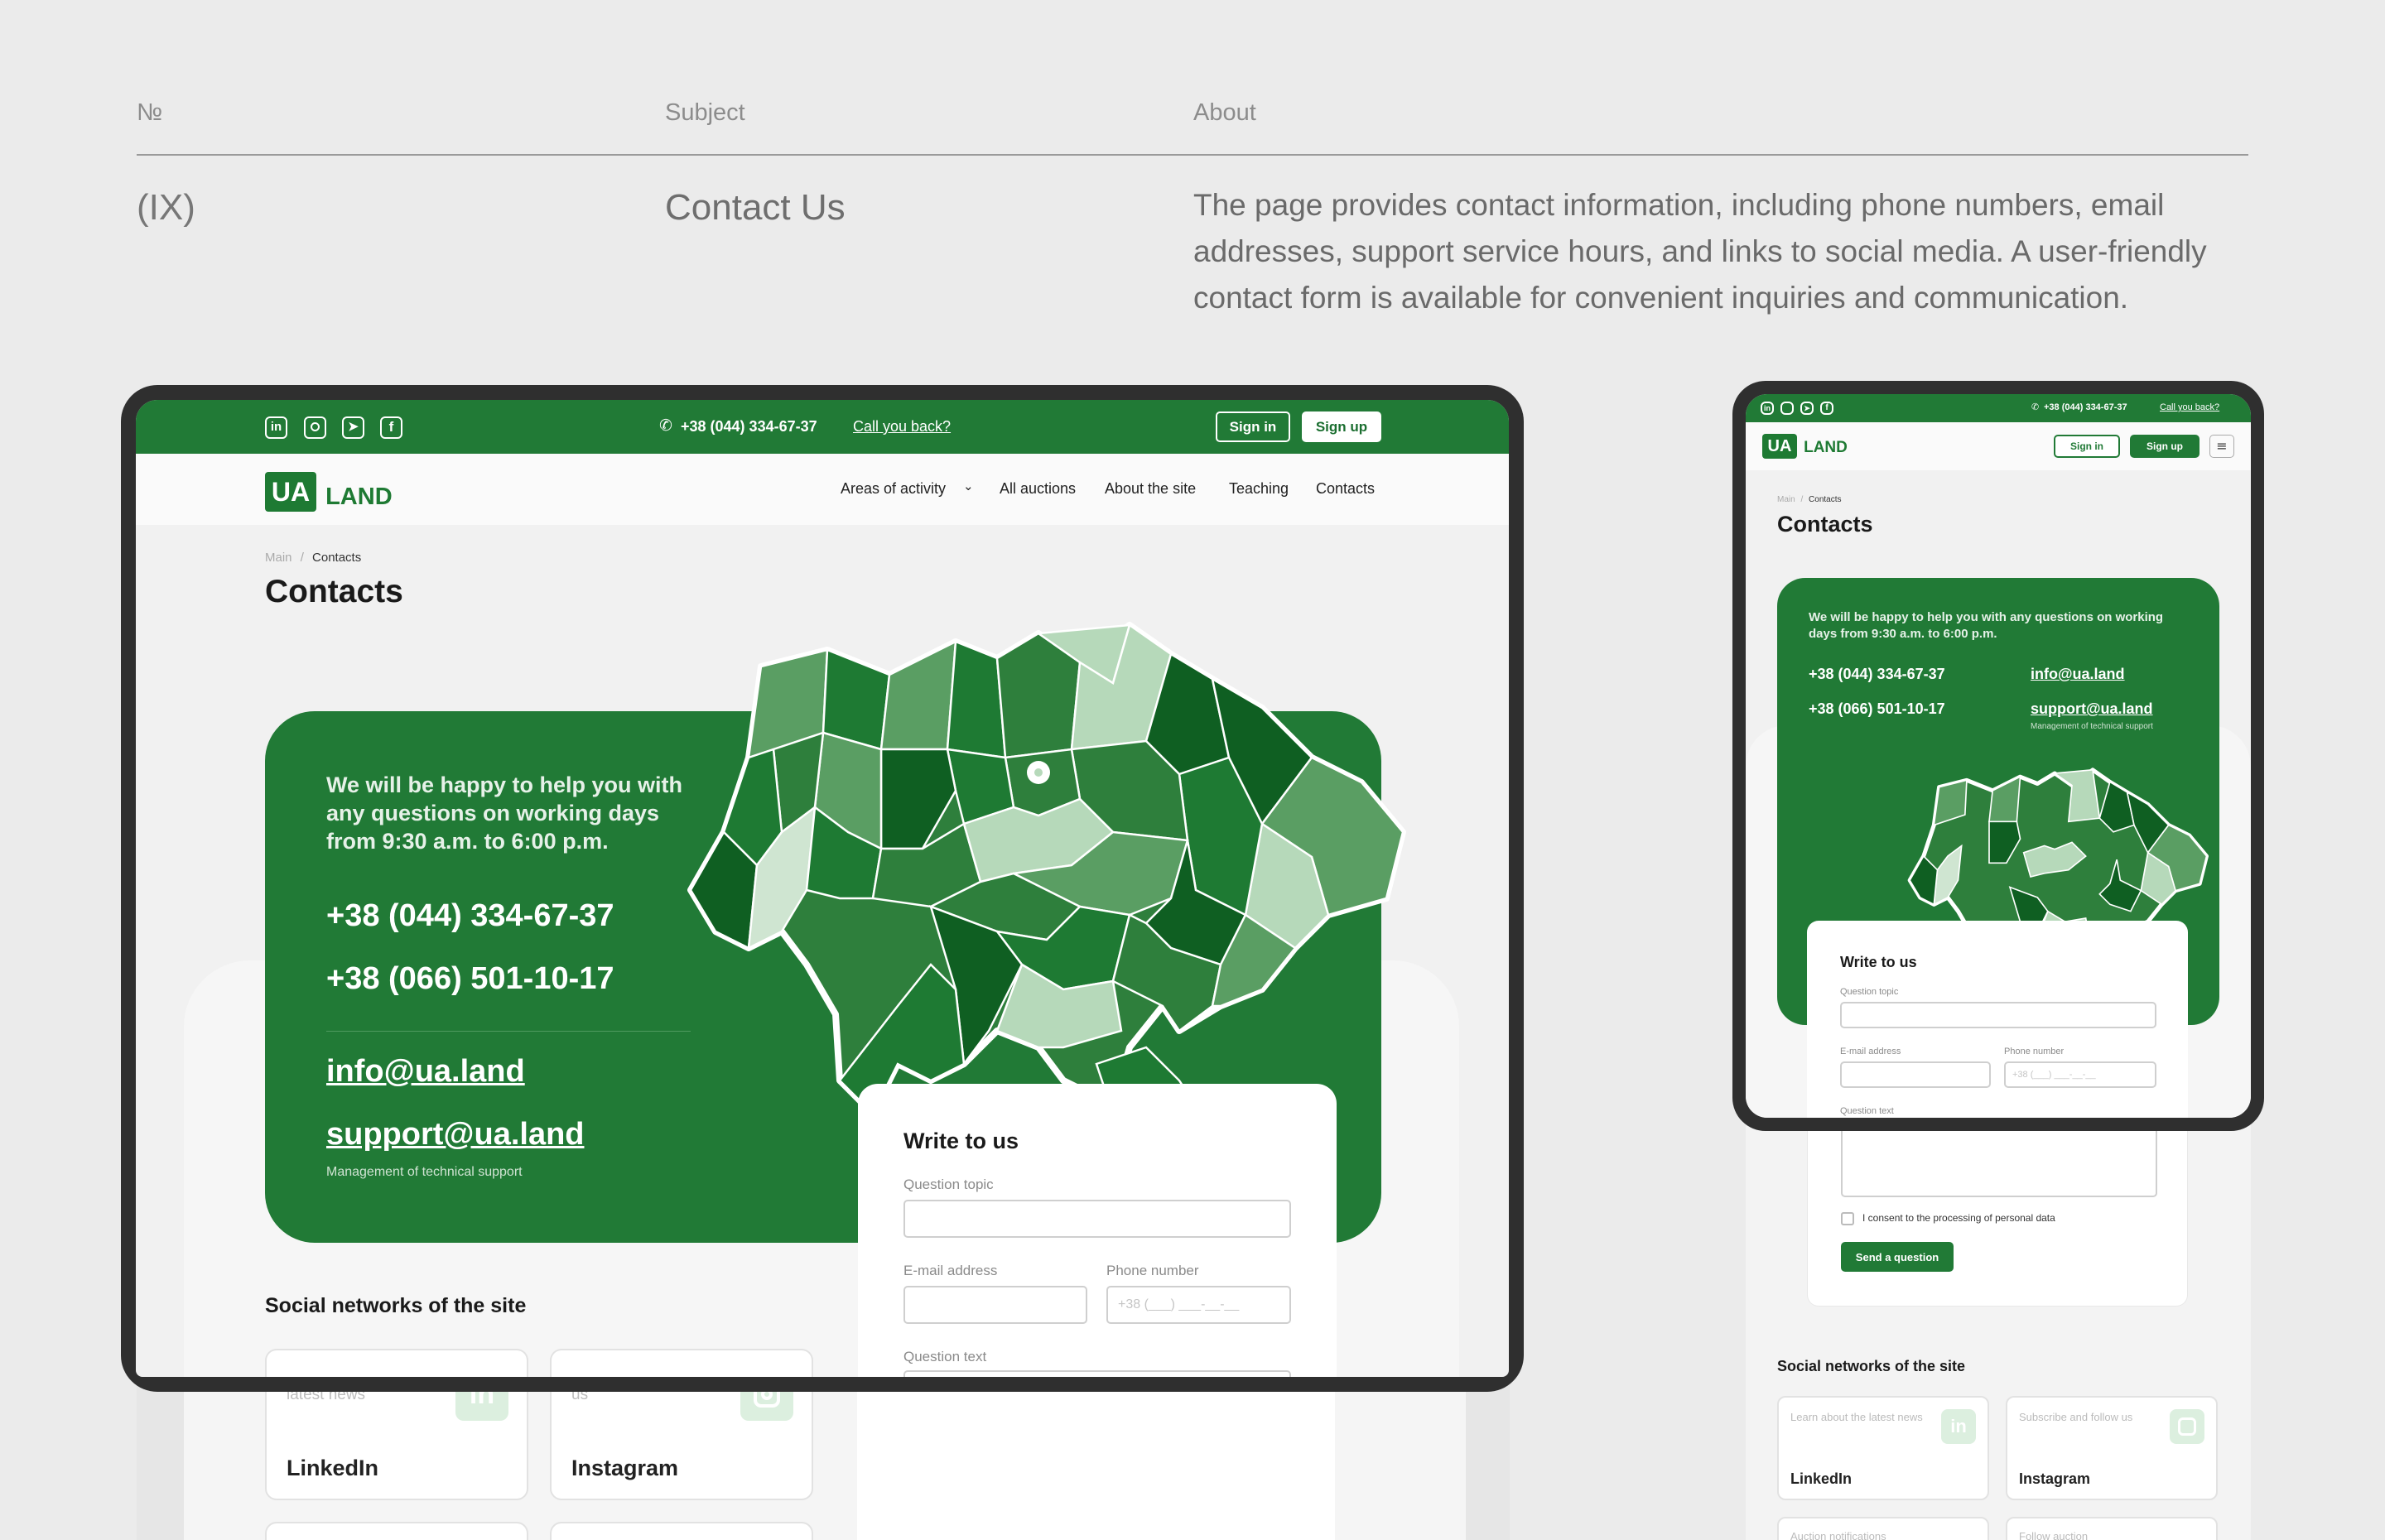  Describe the element at coordinates (1097, 1373) in the screenshot. I see `question-text-input` at that location.